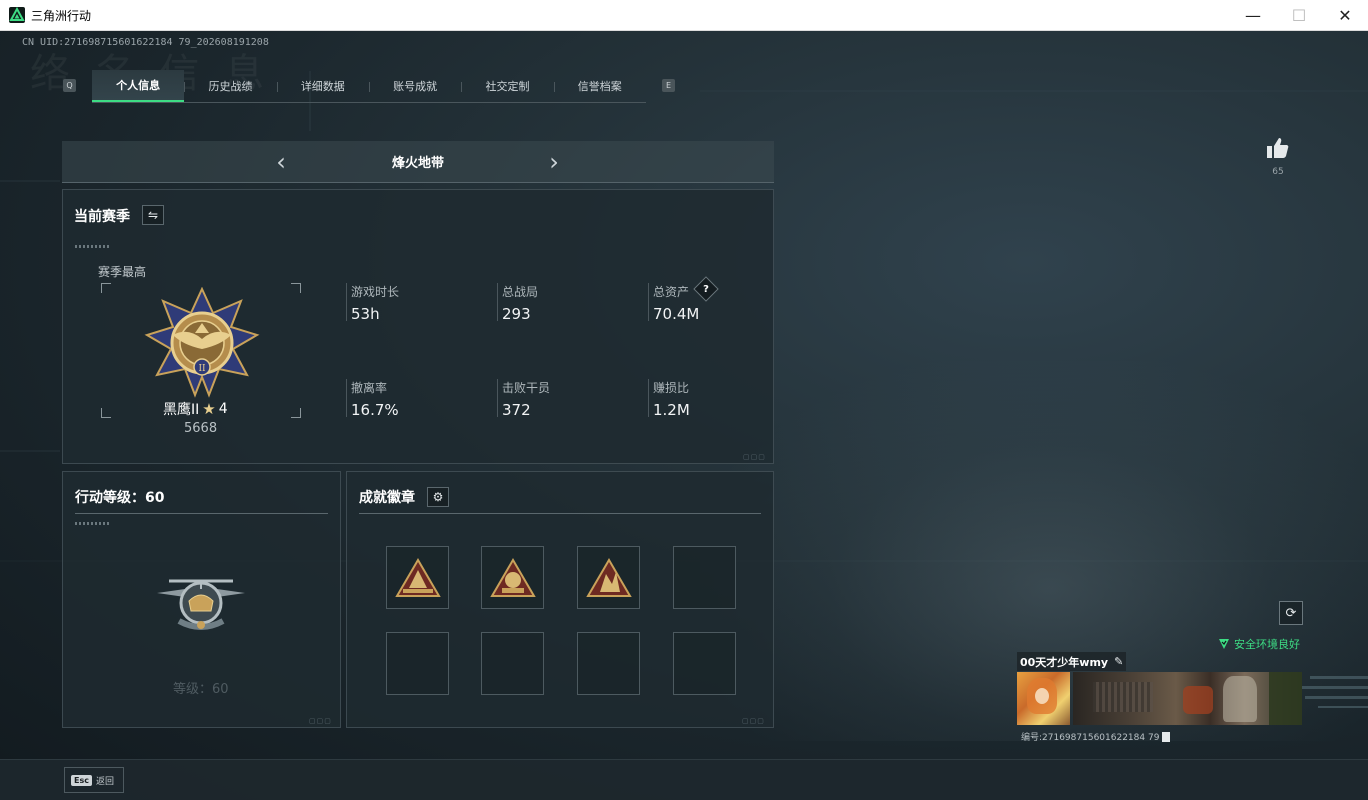 Image resolution: width=1368 pixels, height=800 pixels. I want to click on like-button: 65, so click(1278, 157).